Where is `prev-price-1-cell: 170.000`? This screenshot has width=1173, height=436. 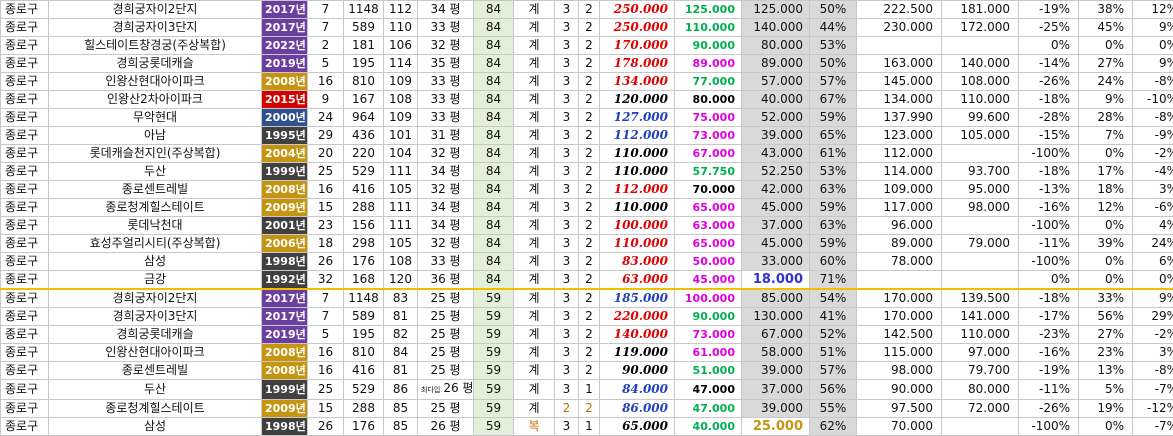
prev-price-1-cell: 170.000 is located at coordinates (899, 298).